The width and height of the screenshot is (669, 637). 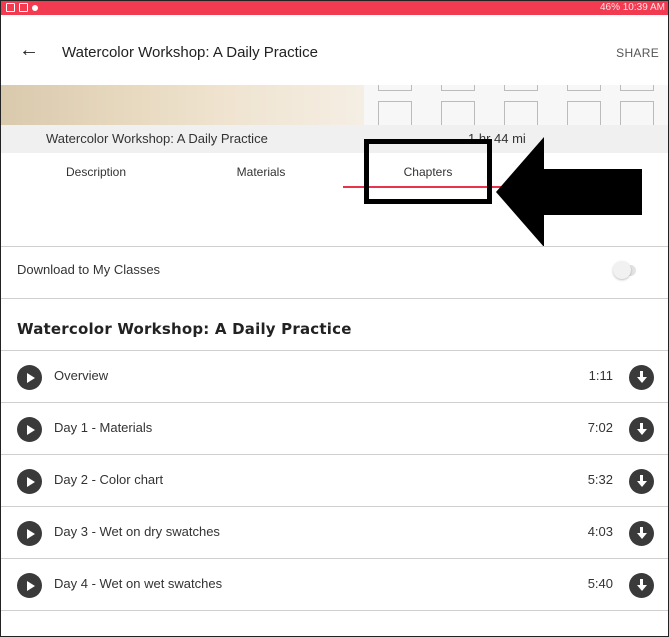 What do you see at coordinates (600, 479) in the screenshot?
I see `chapter-duration: 5:32` at bounding box center [600, 479].